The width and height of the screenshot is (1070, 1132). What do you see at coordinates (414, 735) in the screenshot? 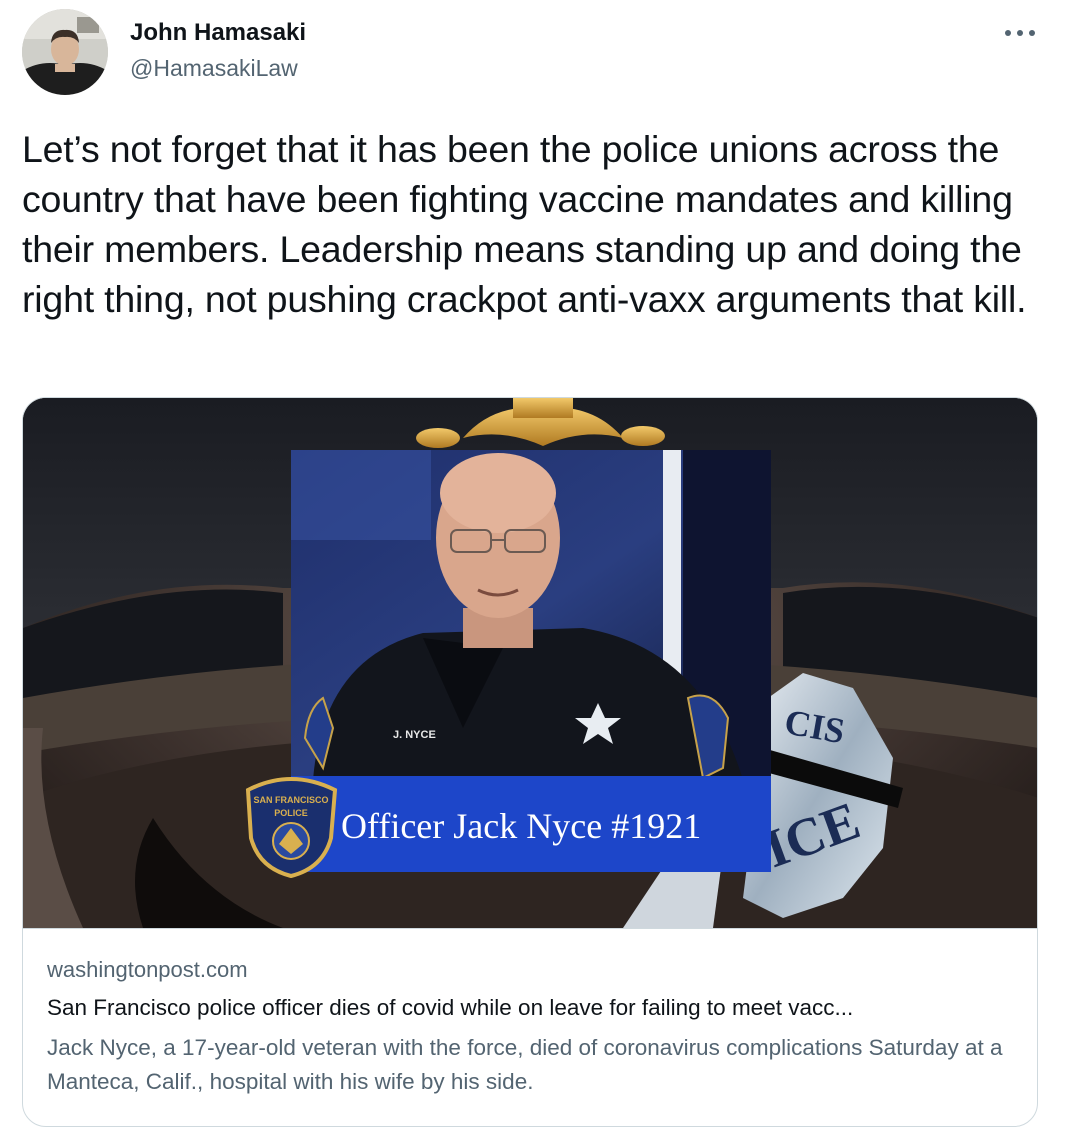
I see `name-tag: J. NYCE` at bounding box center [414, 735].